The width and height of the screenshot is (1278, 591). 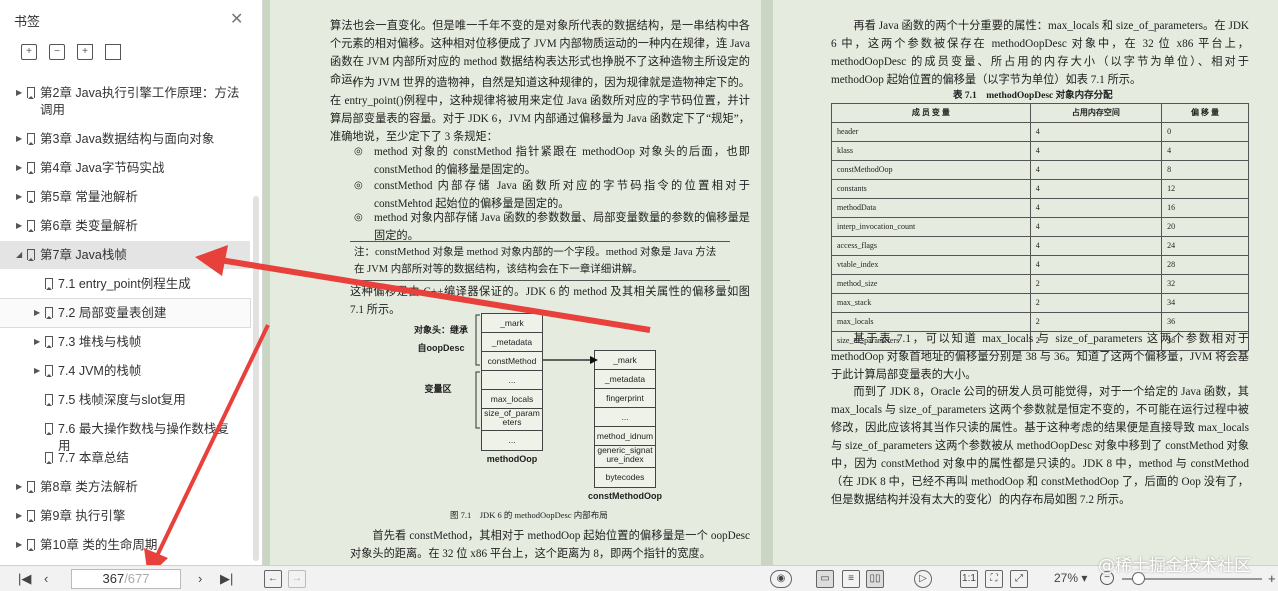 What do you see at coordinates (236, 19) in the screenshot?
I see `close-icon: ✕` at bounding box center [236, 19].